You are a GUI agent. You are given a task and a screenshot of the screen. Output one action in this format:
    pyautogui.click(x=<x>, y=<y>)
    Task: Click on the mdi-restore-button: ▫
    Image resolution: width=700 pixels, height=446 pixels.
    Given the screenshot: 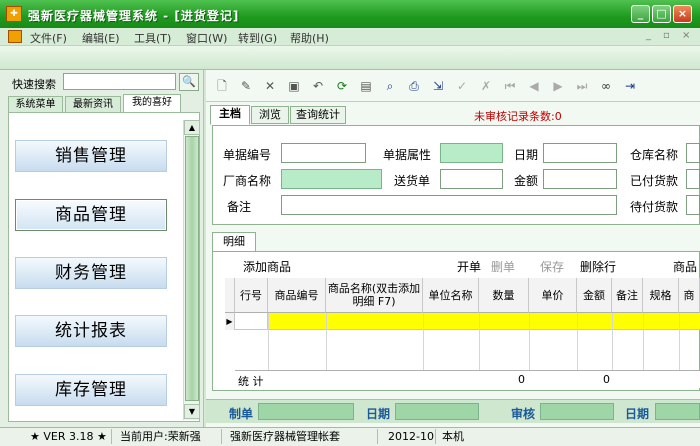 What is the action you would take?
    pyautogui.click(x=666, y=35)
    